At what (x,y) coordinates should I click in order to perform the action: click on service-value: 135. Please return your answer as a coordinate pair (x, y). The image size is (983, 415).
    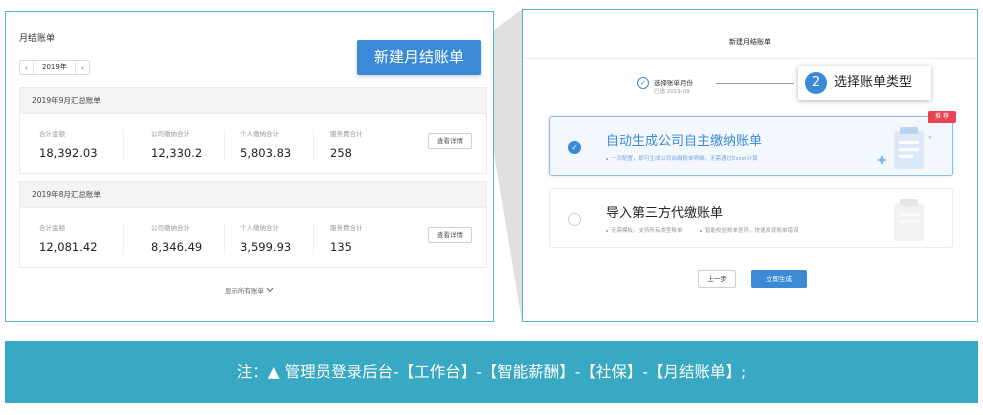
    Looking at the image, I should click on (341, 247).